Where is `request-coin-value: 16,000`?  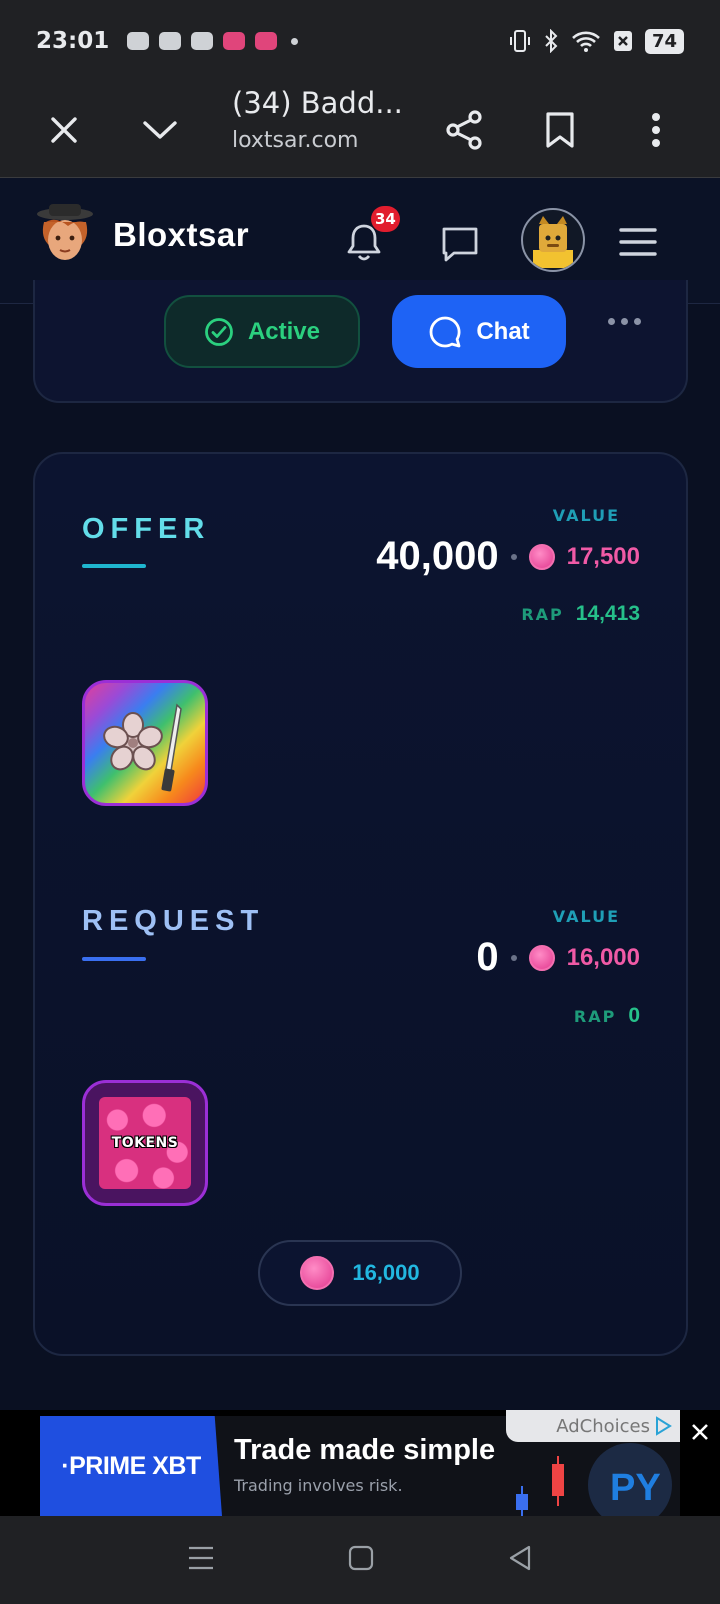 request-coin-value: 16,000 is located at coordinates (603, 957).